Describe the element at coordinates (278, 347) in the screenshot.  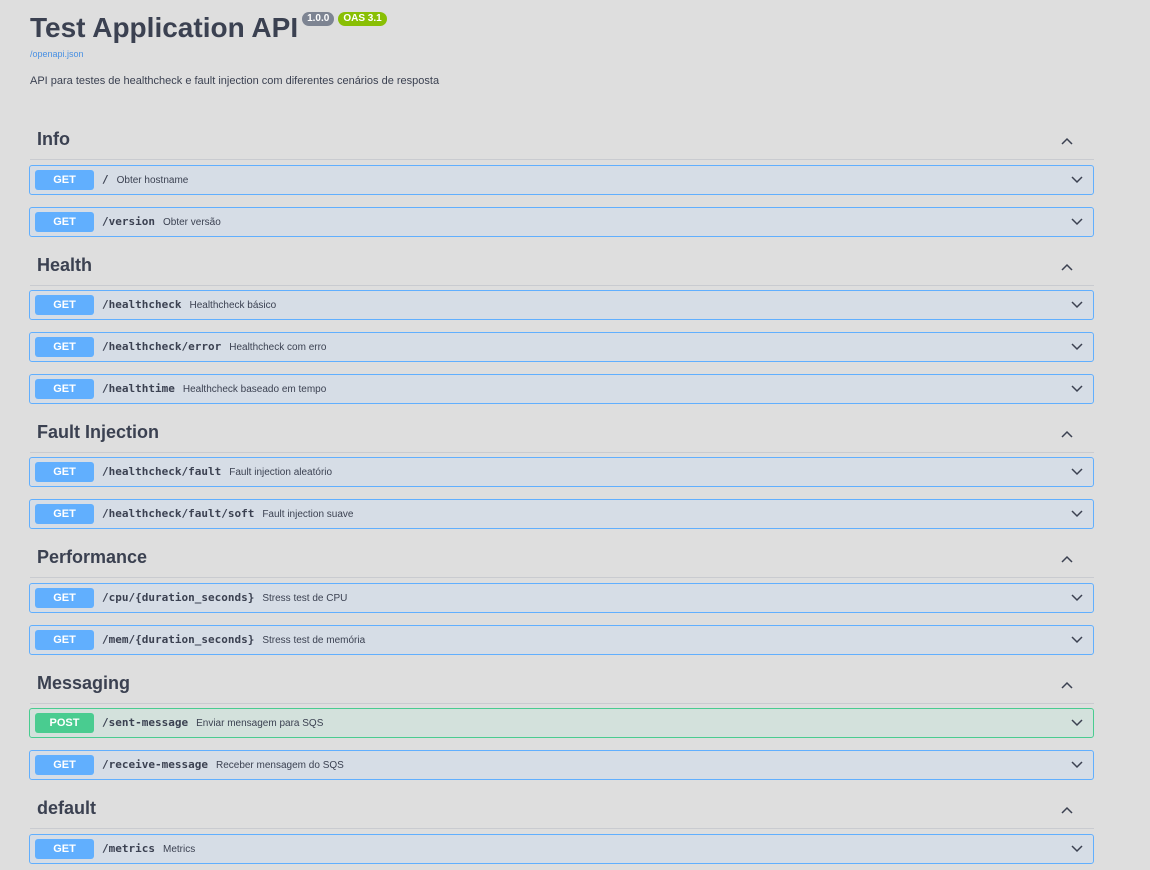
I see `operation-summary: Healthcheck com erro` at that location.